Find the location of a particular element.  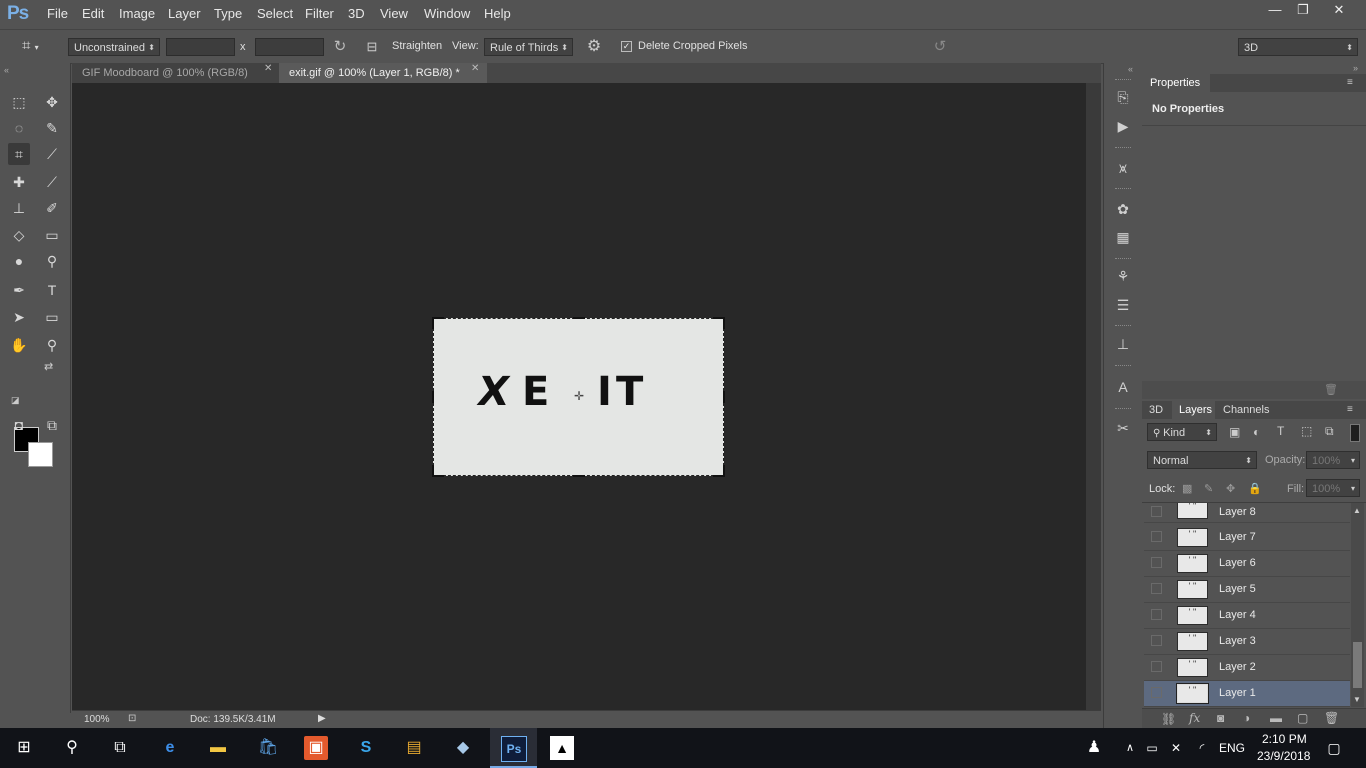

straighten-button: Straighten is located at coordinates (417, 46).